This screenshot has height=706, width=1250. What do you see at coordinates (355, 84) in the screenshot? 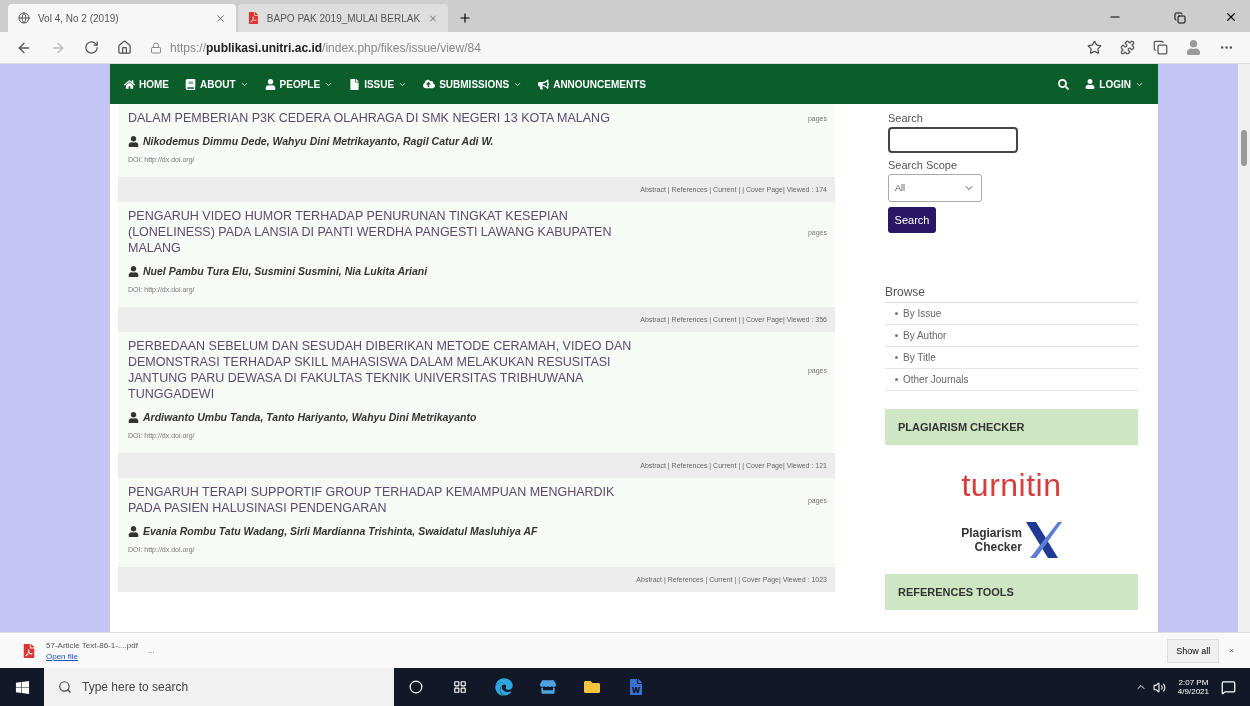
I see `file-icon` at bounding box center [355, 84].